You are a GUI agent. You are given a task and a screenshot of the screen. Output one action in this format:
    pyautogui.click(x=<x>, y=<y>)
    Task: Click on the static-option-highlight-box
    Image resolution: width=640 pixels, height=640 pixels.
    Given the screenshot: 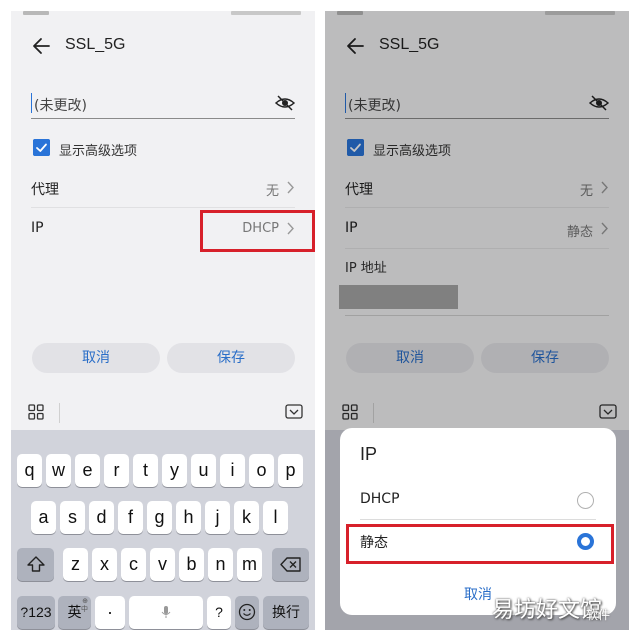 What is the action you would take?
    pyautogui.click(x=480, y=544)
    